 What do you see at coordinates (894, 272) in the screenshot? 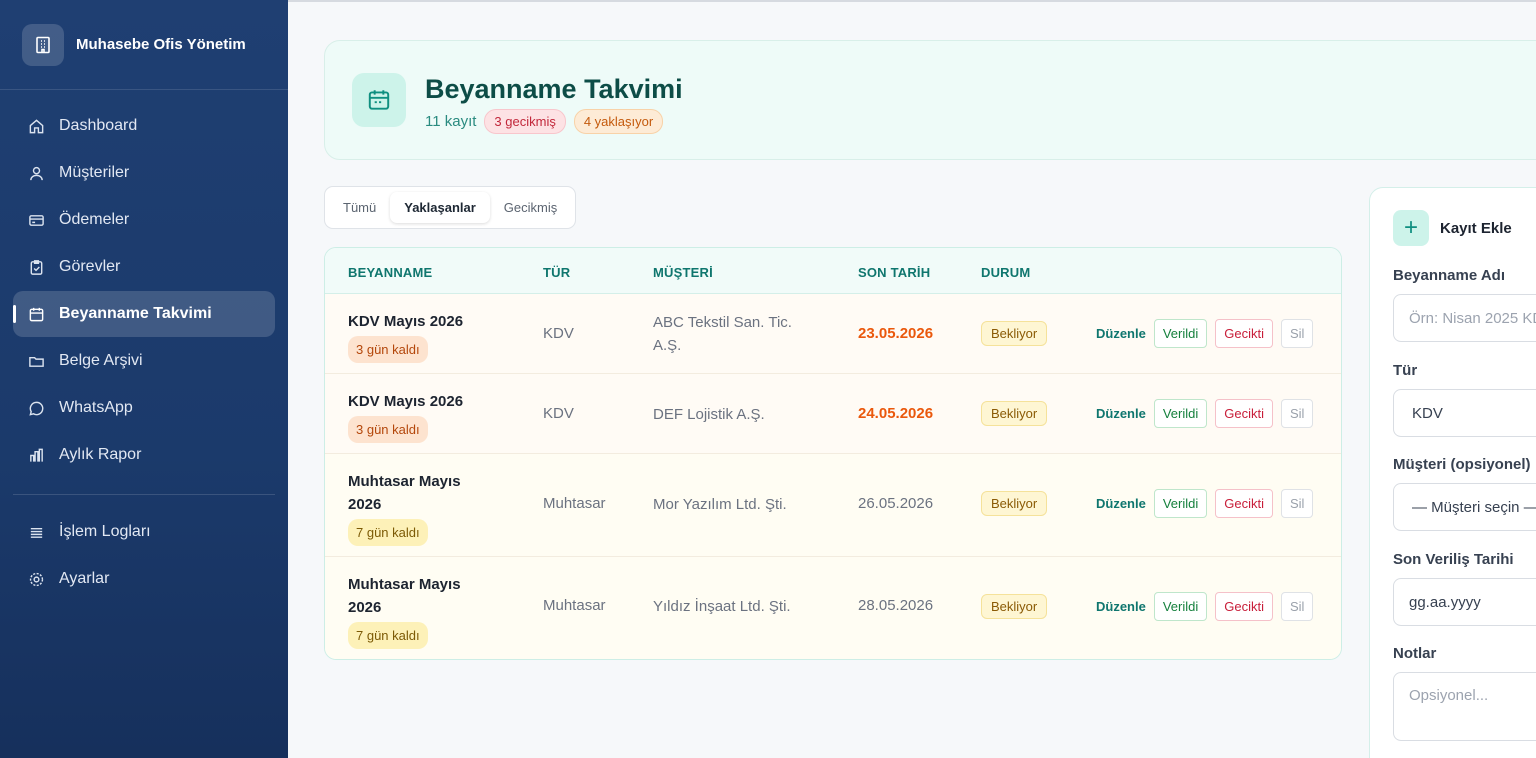
I see `column-header-due-date: SON TARİH` at bounding box center [894, 272].